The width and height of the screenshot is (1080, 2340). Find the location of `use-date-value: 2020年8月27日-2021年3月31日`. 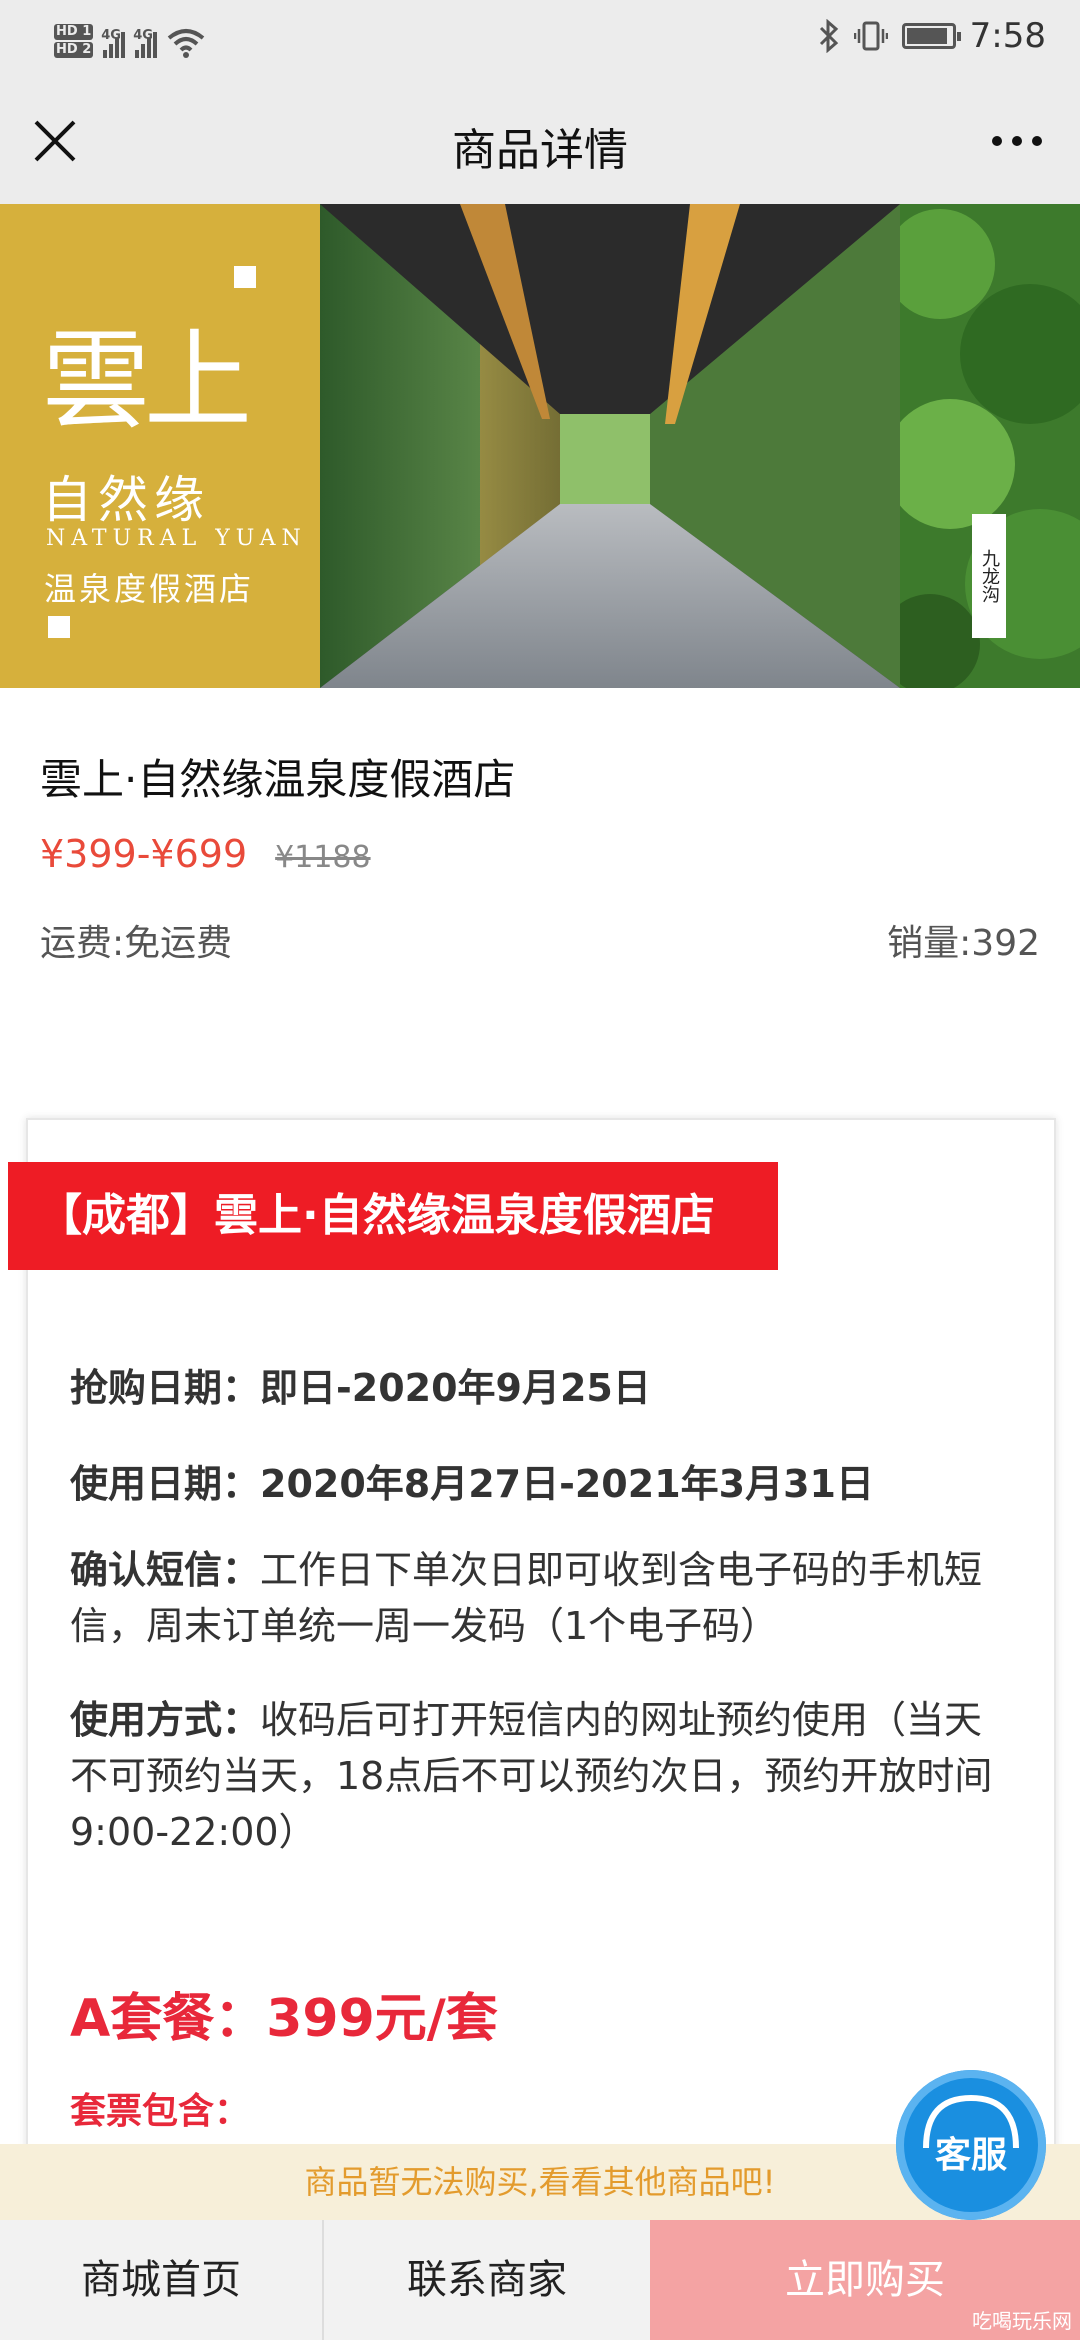

use-date-value: 2020年8月27日-2021年3月31日 is located at coordinates (567, 1484).